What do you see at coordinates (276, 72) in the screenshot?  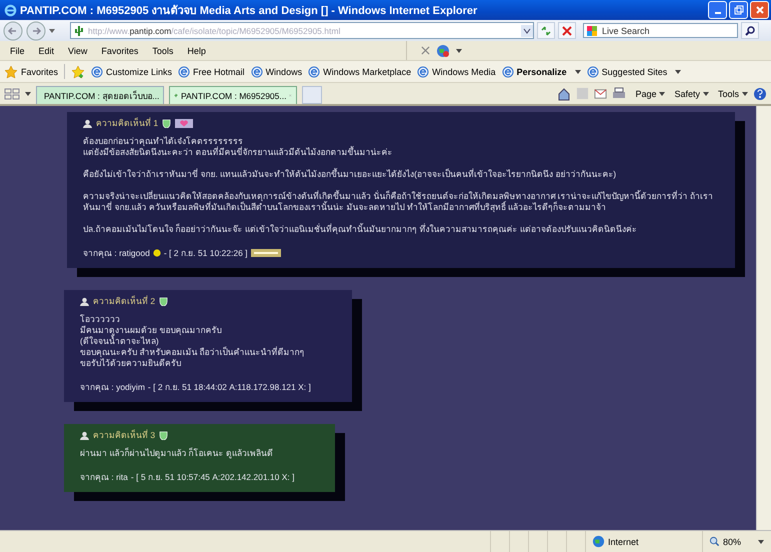 I see `favorites-link: Windows` at bounding box center [276, 72].